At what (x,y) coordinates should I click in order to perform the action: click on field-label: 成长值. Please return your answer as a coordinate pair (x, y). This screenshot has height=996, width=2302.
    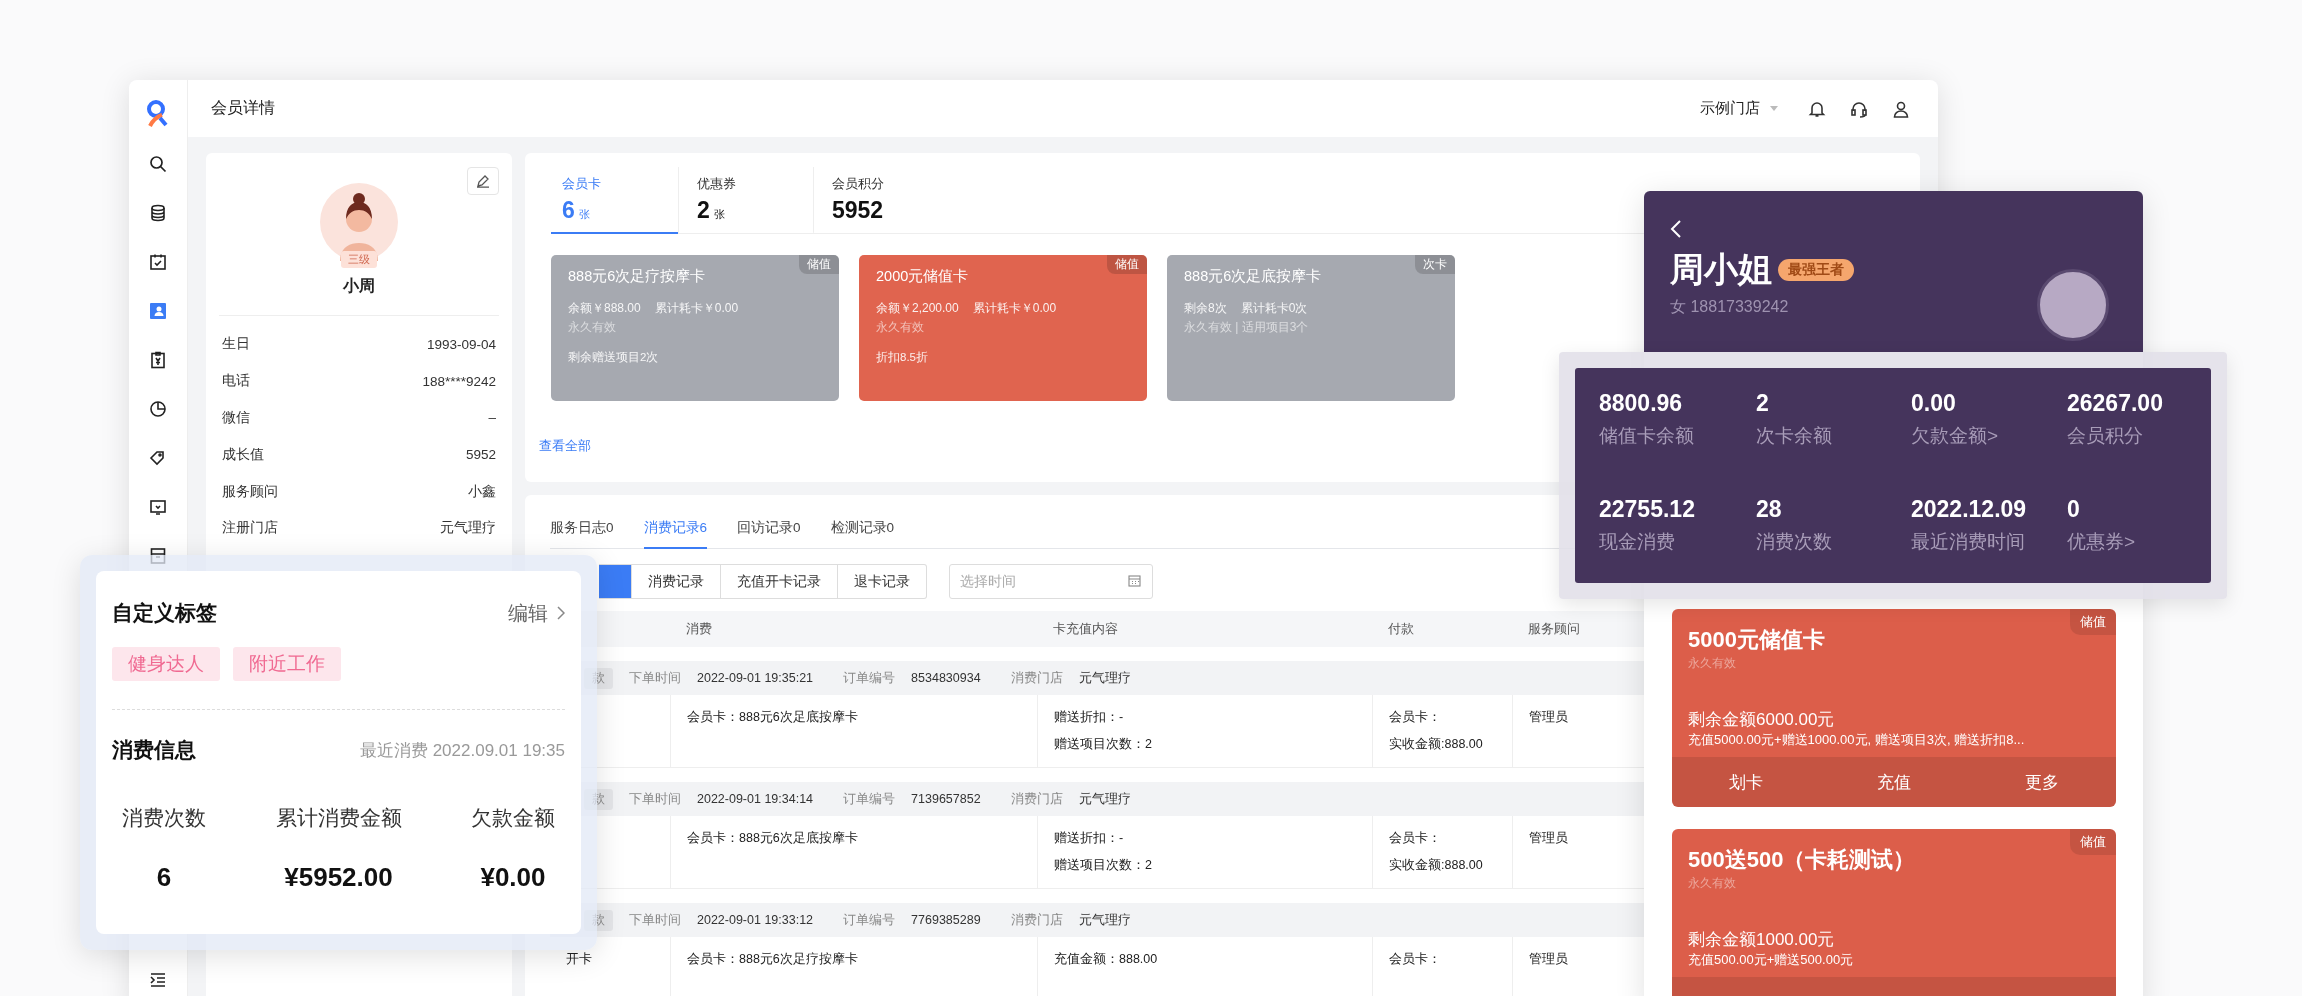
    Looking at the image, I should click on (243, 454).